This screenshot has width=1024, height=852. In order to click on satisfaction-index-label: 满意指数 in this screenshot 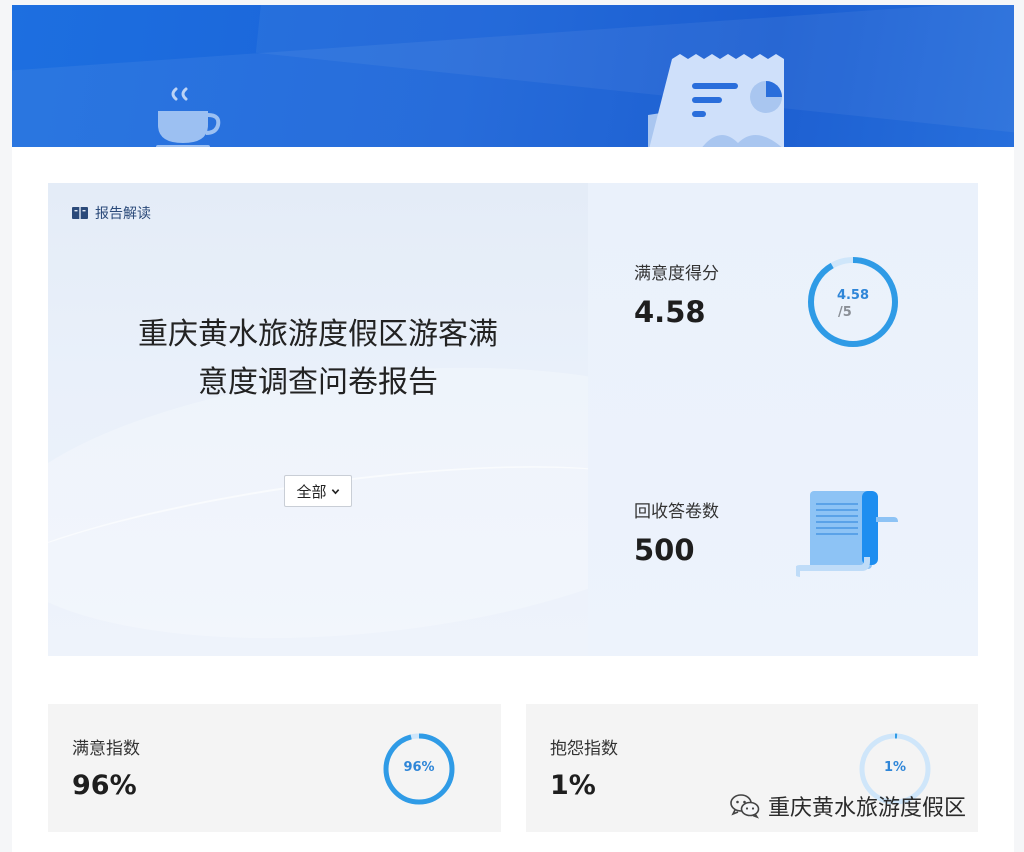, I will do `click(106, 749)`.